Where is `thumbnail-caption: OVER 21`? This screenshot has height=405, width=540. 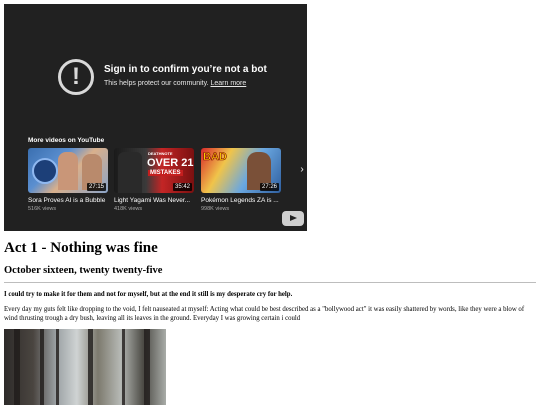
thumbnail-caption: OVER 21 is located at coordinates (170, 163).